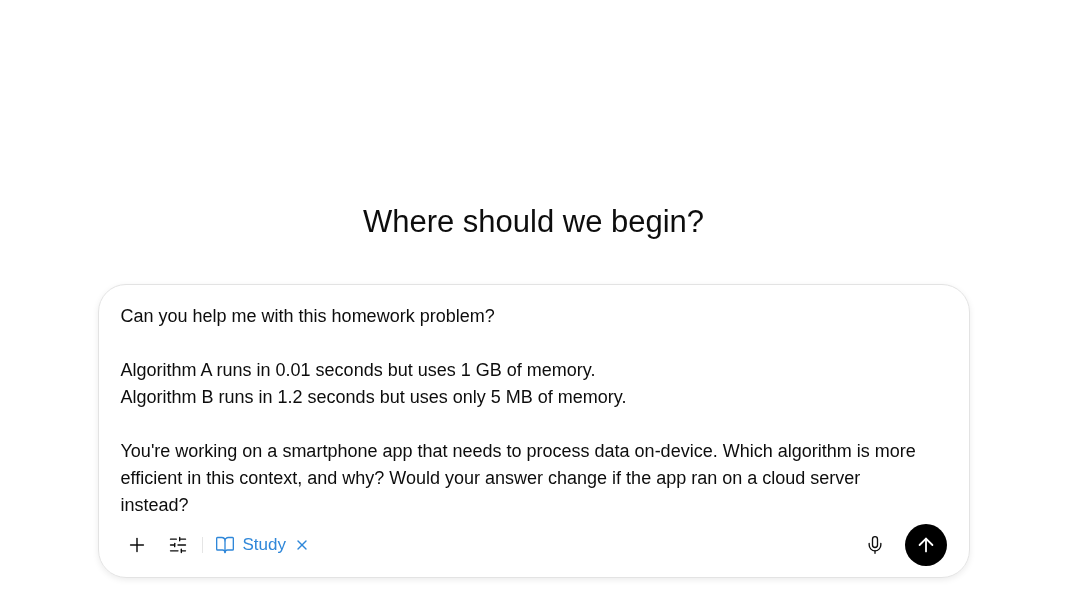 The height and width of the screenshot is (605, 1067). I want to click on prompt-text: Can you help me with this homework problem?, so click(308, 316).